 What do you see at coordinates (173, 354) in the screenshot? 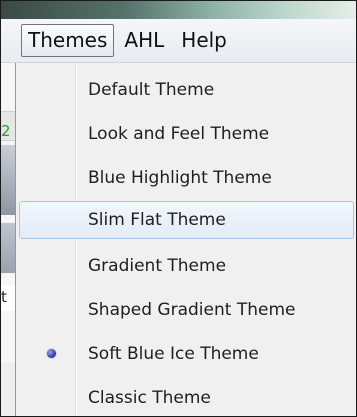
I see `menu-item-label: Soft Blue Ice Theme` at bounding box center [173, 354].